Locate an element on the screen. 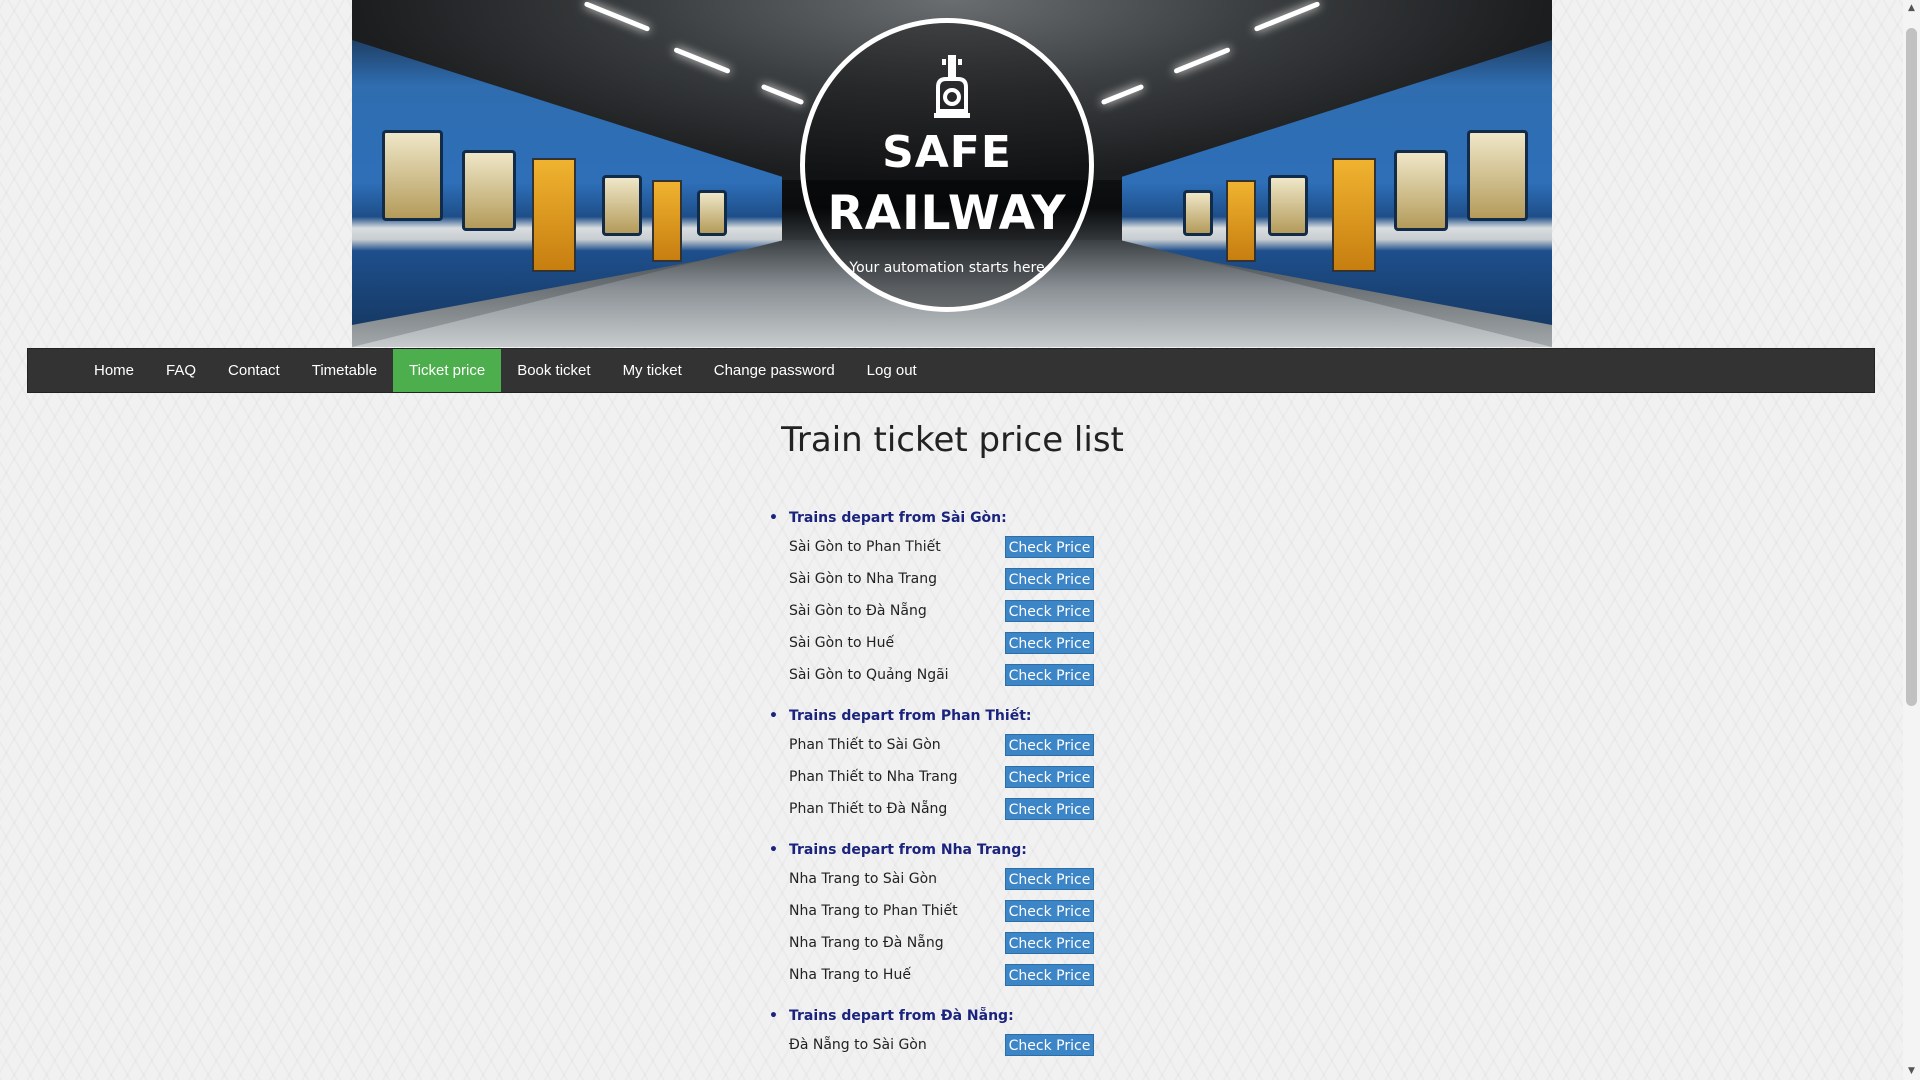 This screenshot has height=1080, width=1920. scroll-down-arrow-icon: ▼ is located at coordinates (1911, 1071).